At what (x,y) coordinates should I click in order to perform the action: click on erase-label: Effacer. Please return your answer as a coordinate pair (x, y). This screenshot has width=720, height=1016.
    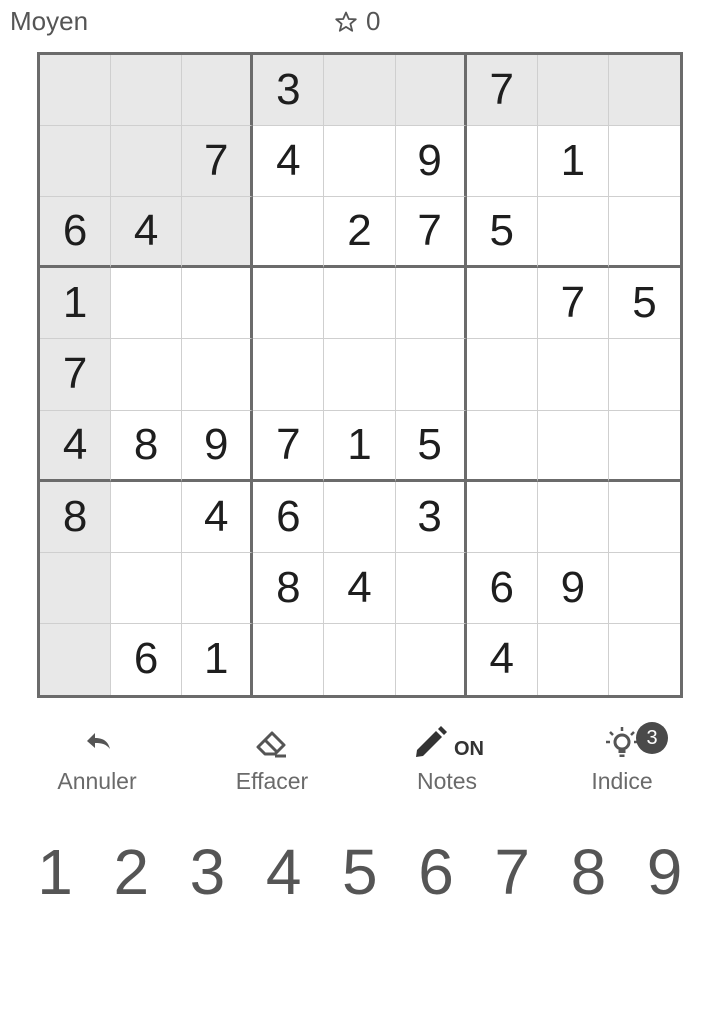
    Looking at the image, I should click on (272, 781).